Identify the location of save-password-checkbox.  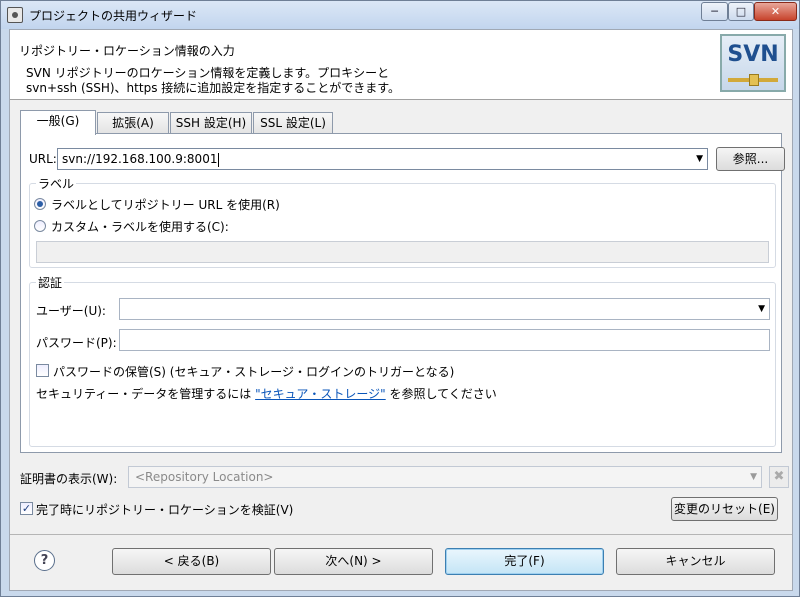
(42, 370).